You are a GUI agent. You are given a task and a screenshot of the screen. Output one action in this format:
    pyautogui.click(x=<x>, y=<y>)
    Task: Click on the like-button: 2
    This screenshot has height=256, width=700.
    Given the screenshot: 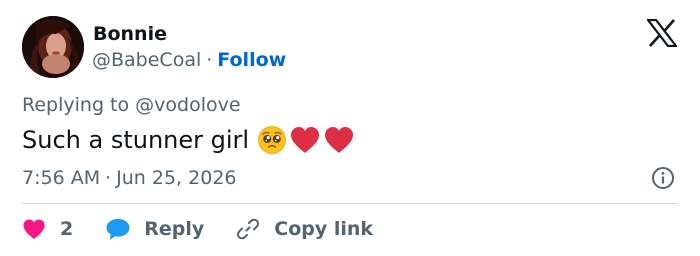 What is the action you would take?
    pyautogui.click(x=47, y=229)
    